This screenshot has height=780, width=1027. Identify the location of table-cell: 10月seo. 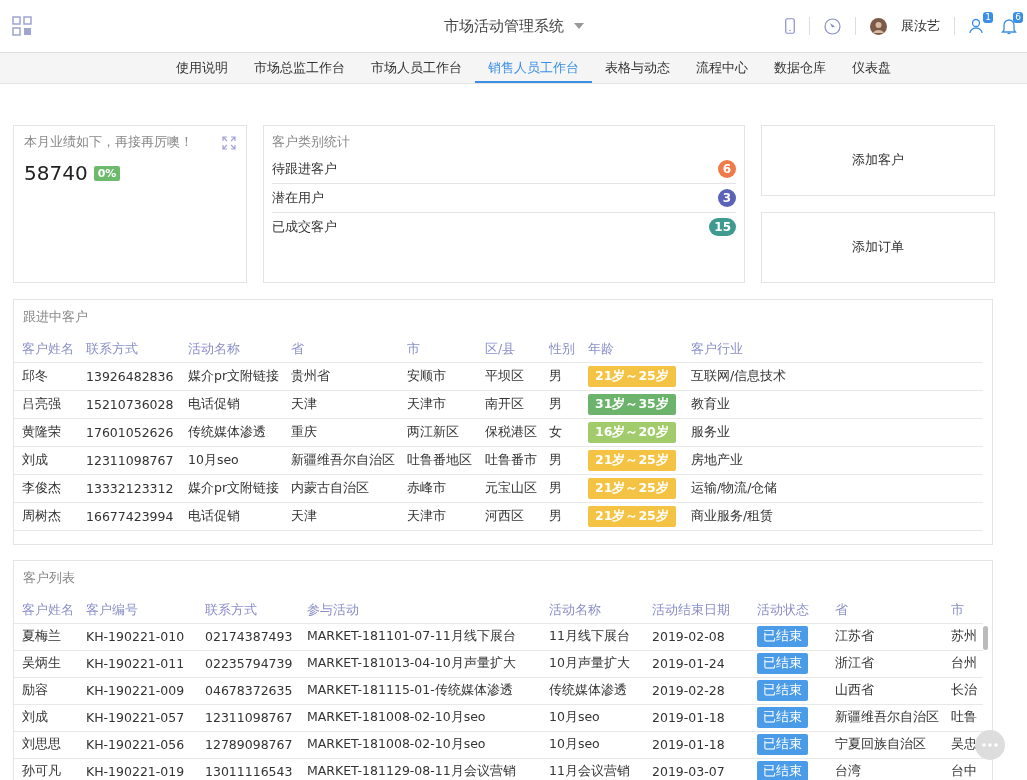
(592, 744).